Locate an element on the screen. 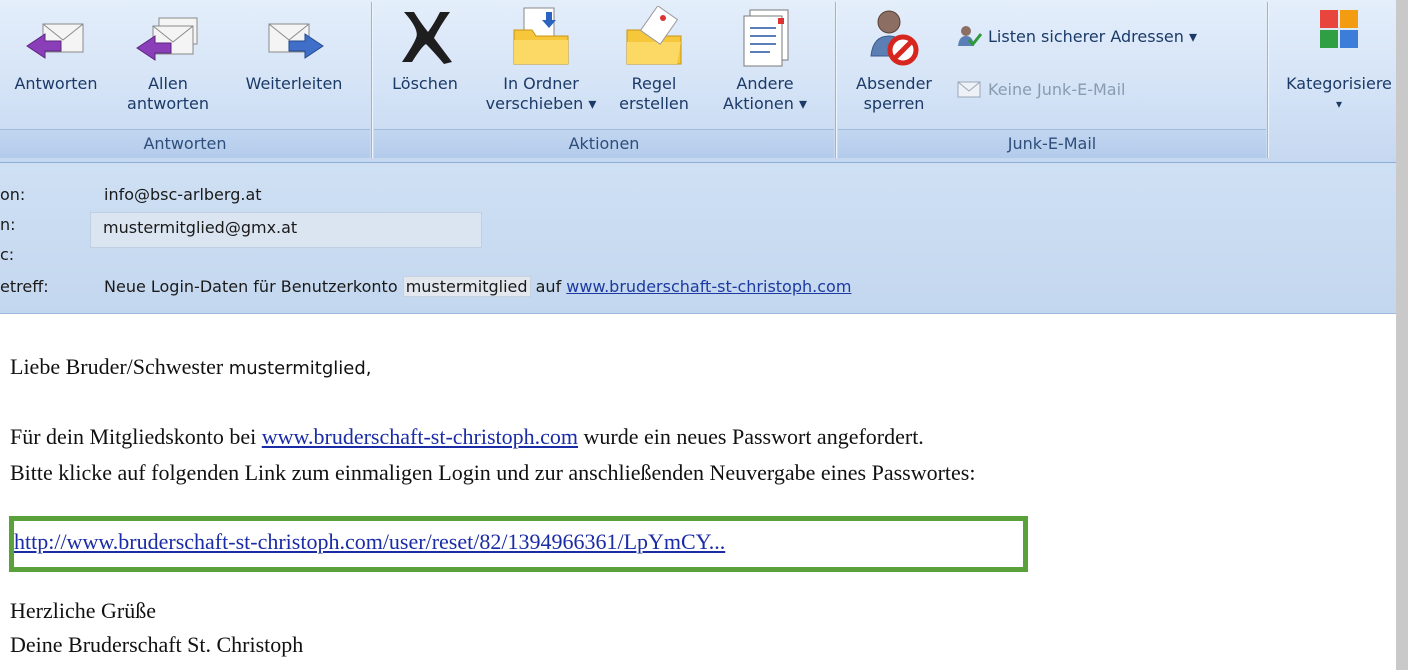  to-recipient-field: mustermitglied@gmx.at is located at coordinates (286, 230).